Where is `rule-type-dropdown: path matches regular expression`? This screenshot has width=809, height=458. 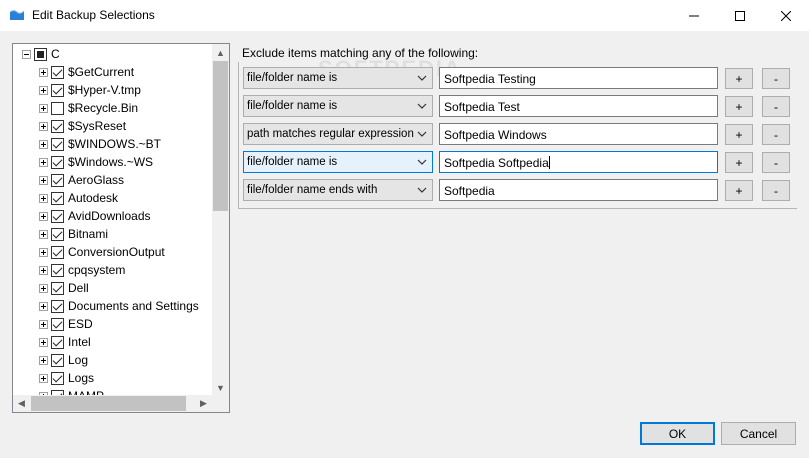
rule-type-dropdown: path matches regular expression is located at coordinates (338, 134).